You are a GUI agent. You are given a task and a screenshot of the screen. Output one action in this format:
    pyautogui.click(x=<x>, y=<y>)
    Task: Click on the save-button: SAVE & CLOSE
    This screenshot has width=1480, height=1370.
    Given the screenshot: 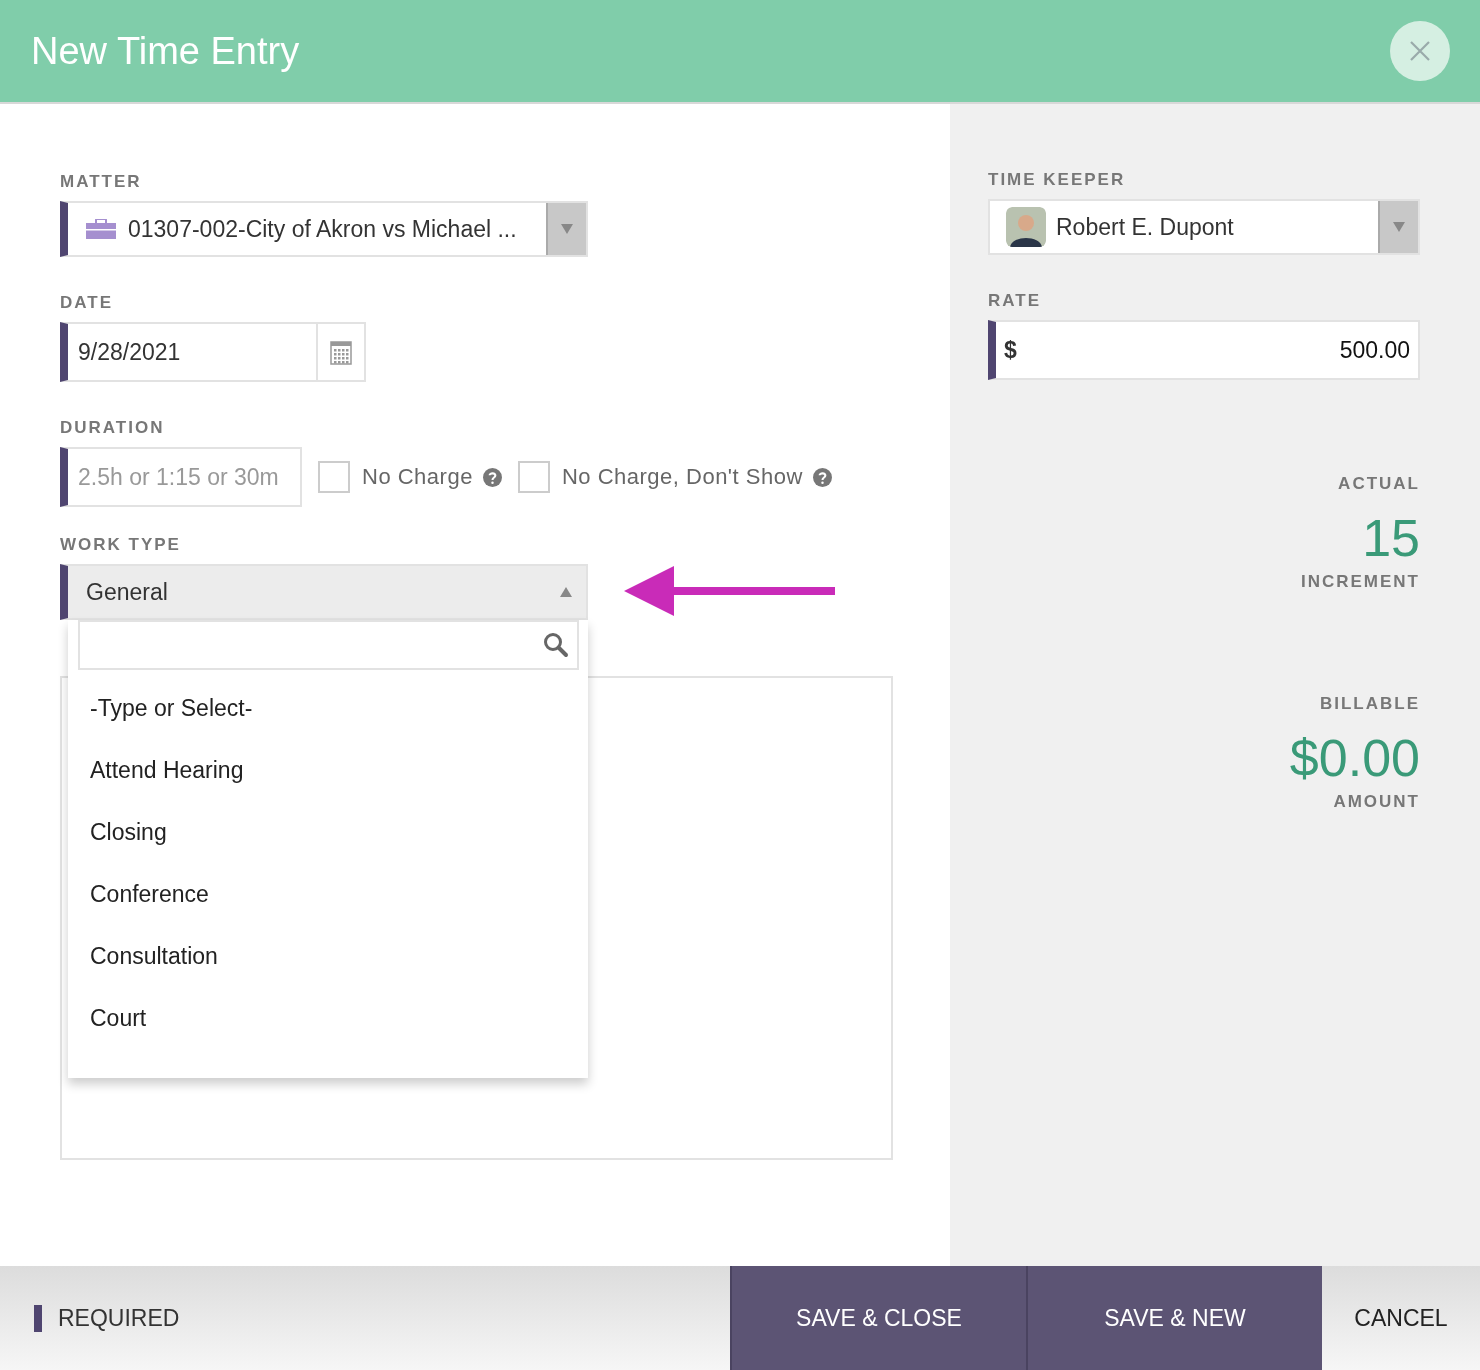 What is the action you would take?
    pyautogui.click(x=878, y=1318)
    